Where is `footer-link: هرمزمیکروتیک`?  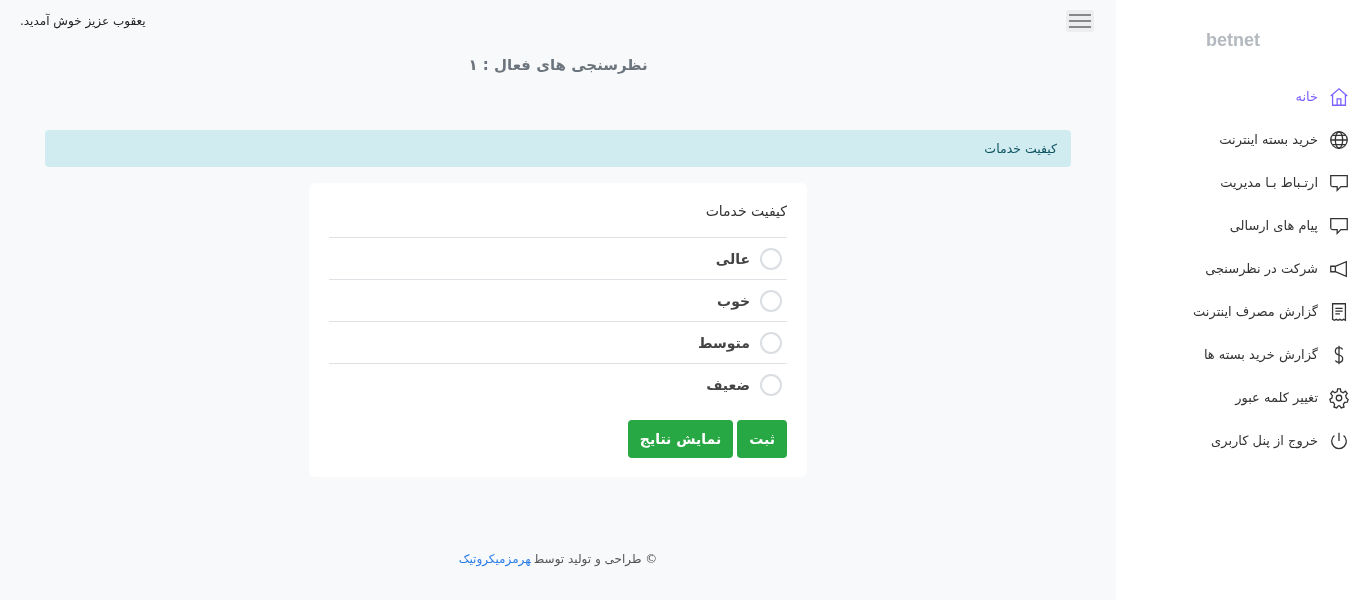 footer-link: هرمزمیکروتیک is located at coordinates (494, 559).